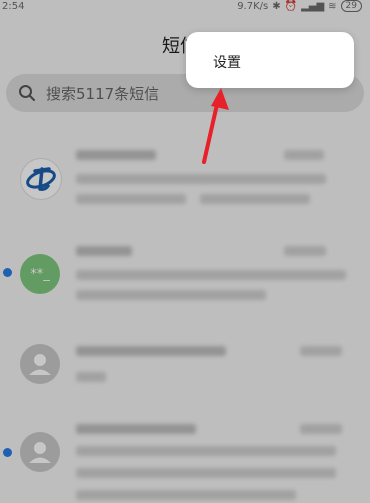 This screenshot has width=370, height=503. I want to click on red-arrow-annotation, so click(215, 126).